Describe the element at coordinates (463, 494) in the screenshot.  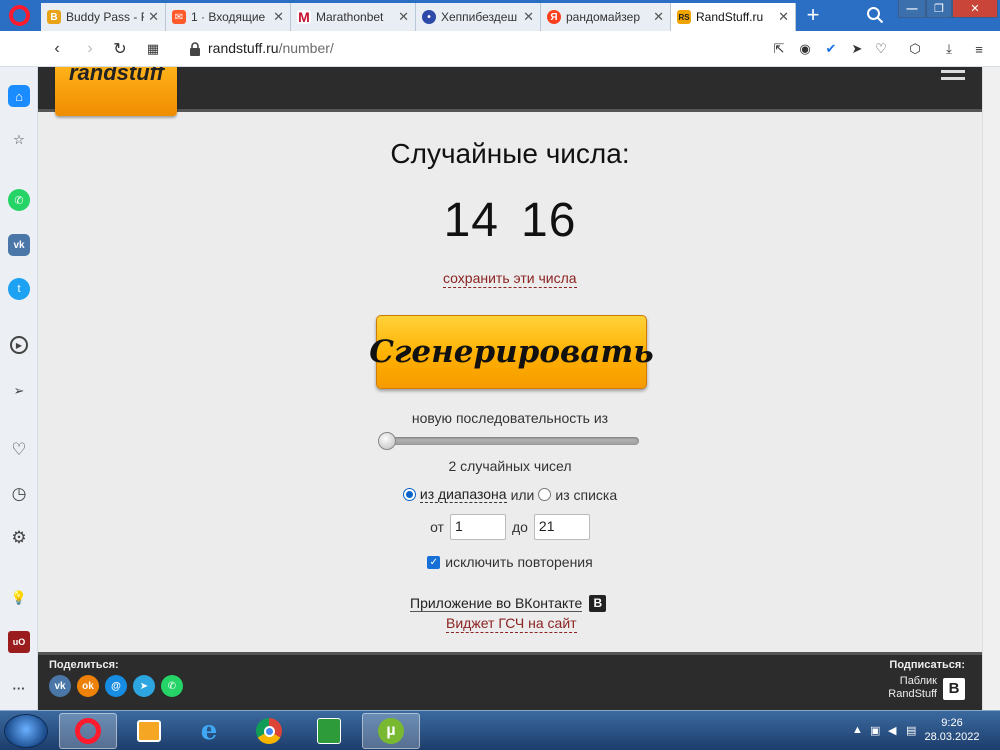
I see `range-mode-label: из диапазона` at that location.